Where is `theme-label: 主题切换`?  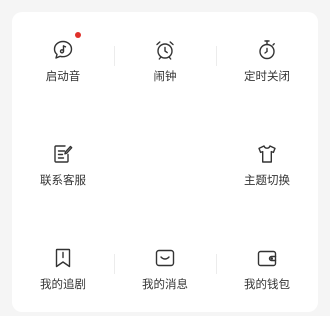
theme-label: 主题切换 is located at coordinates (267, 180).